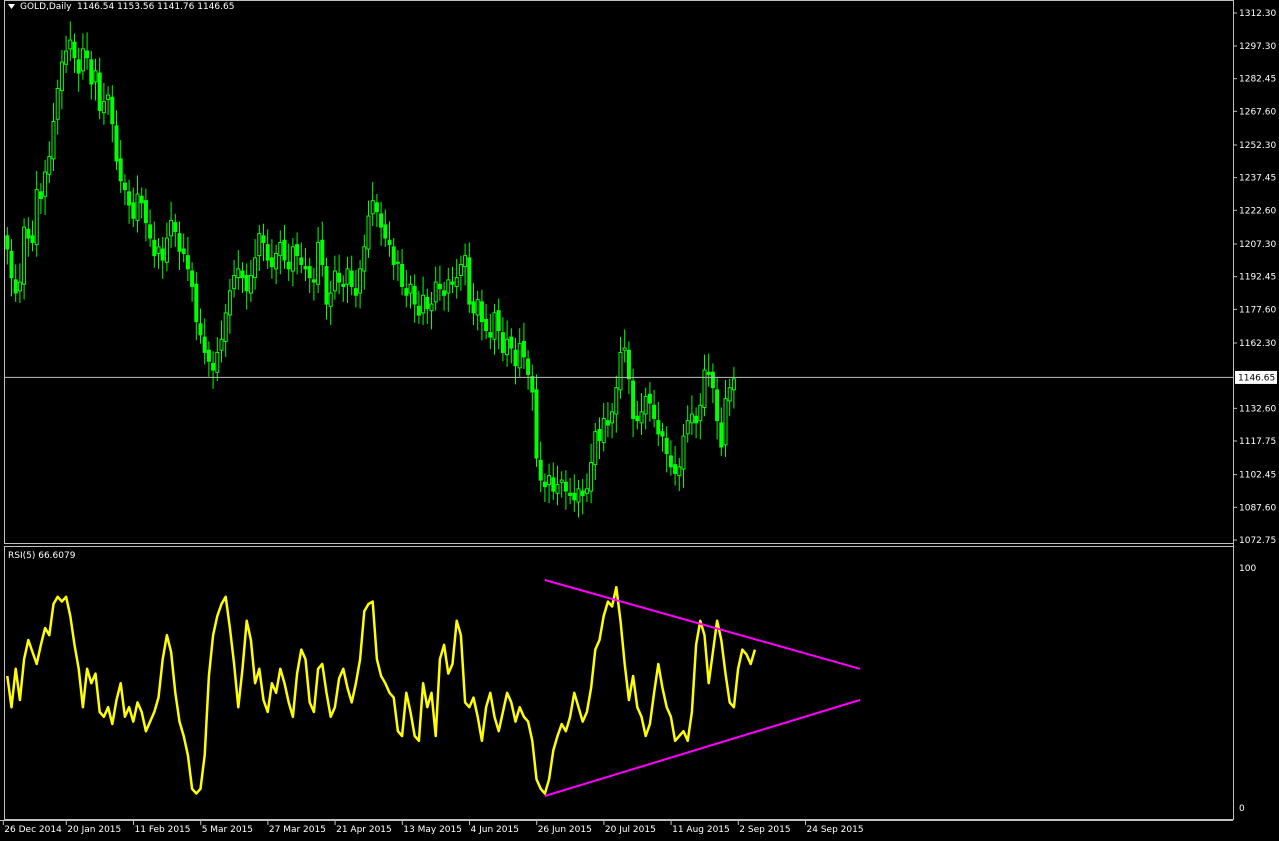 Image resolution: width=1279 pixels, height=841 pixels. What do you see at coordinates (565, 830) in the screenshot?
I see `time-tick-label: 26 Jun 2015` at bounding box center [565, 830].